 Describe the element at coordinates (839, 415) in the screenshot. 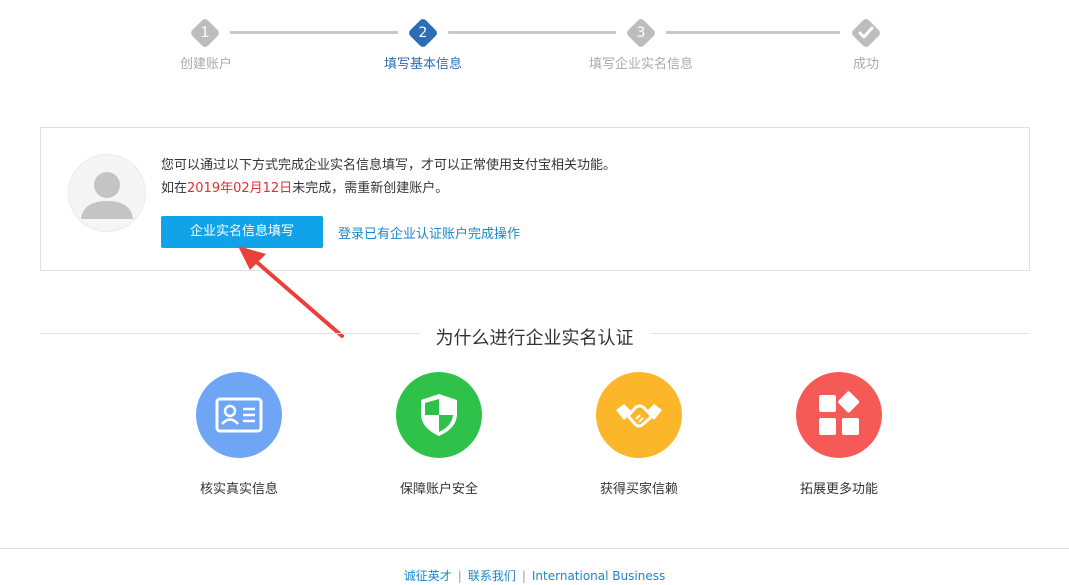

I see `apps-icon` at that location.